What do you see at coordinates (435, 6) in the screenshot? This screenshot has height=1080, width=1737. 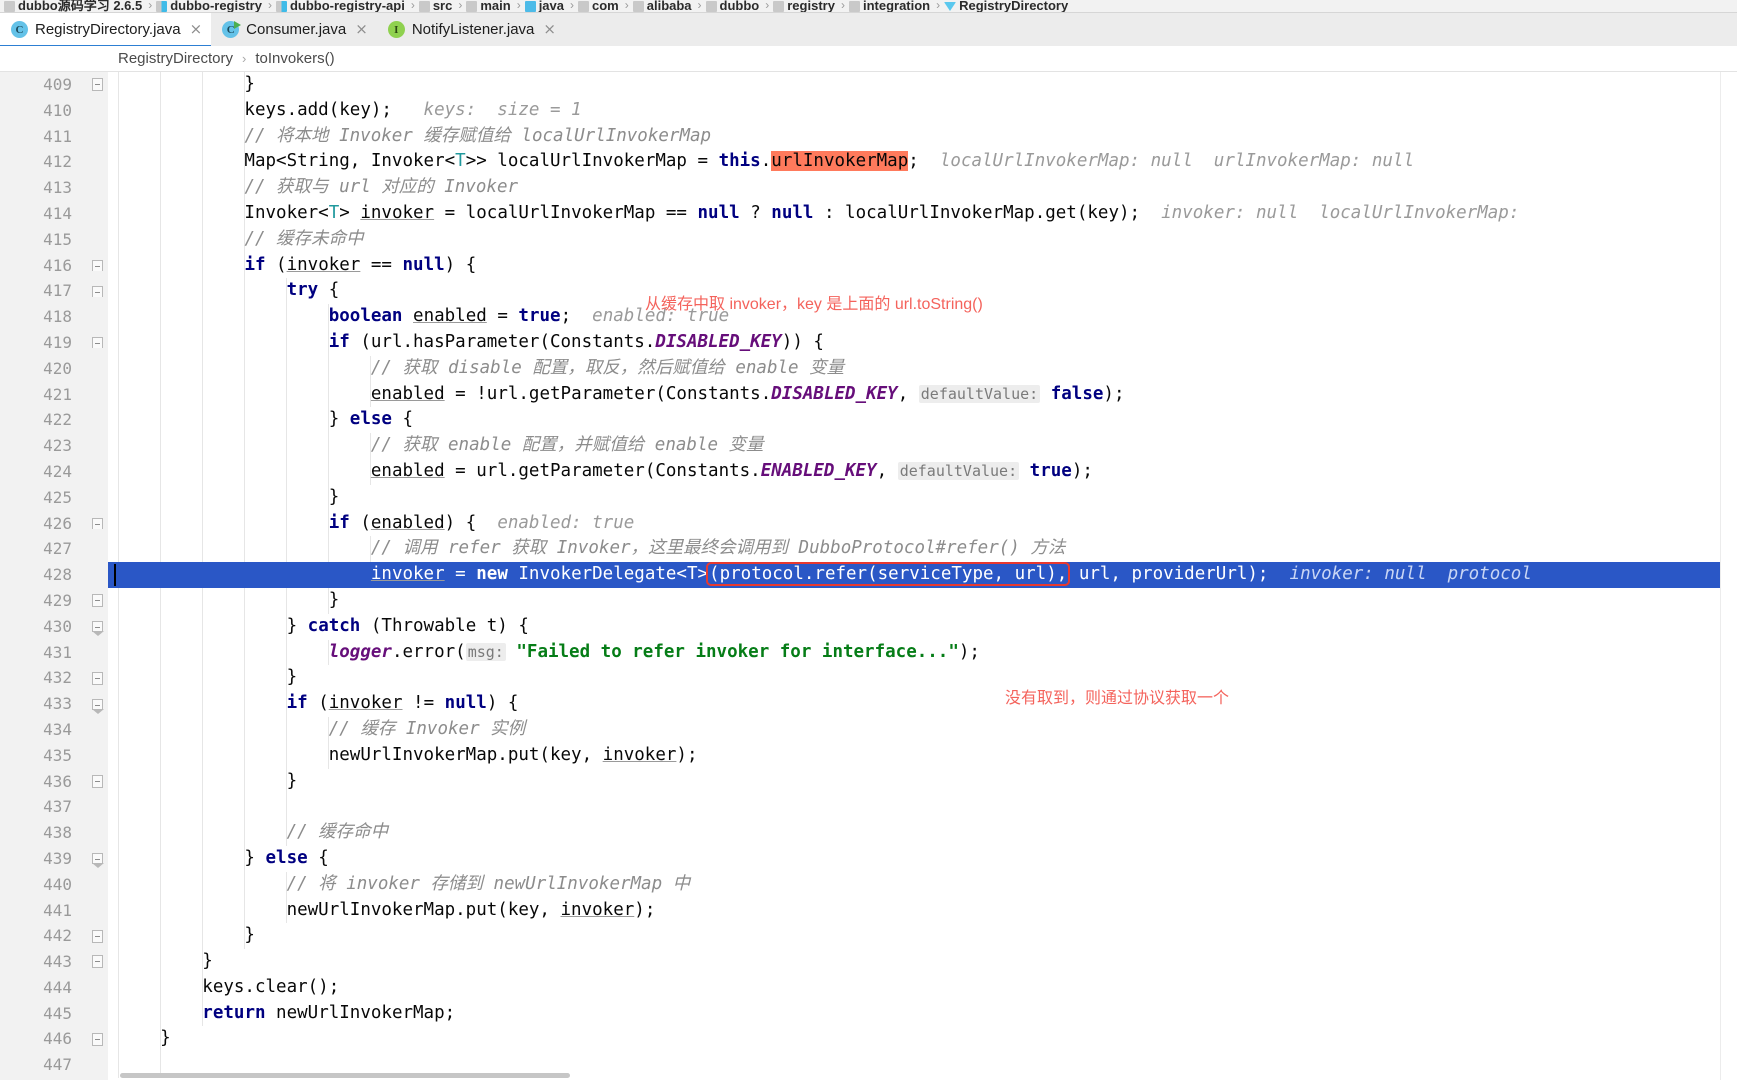 I see `project-breadcrumb-item-3: src` at bounding box center [435, 6].